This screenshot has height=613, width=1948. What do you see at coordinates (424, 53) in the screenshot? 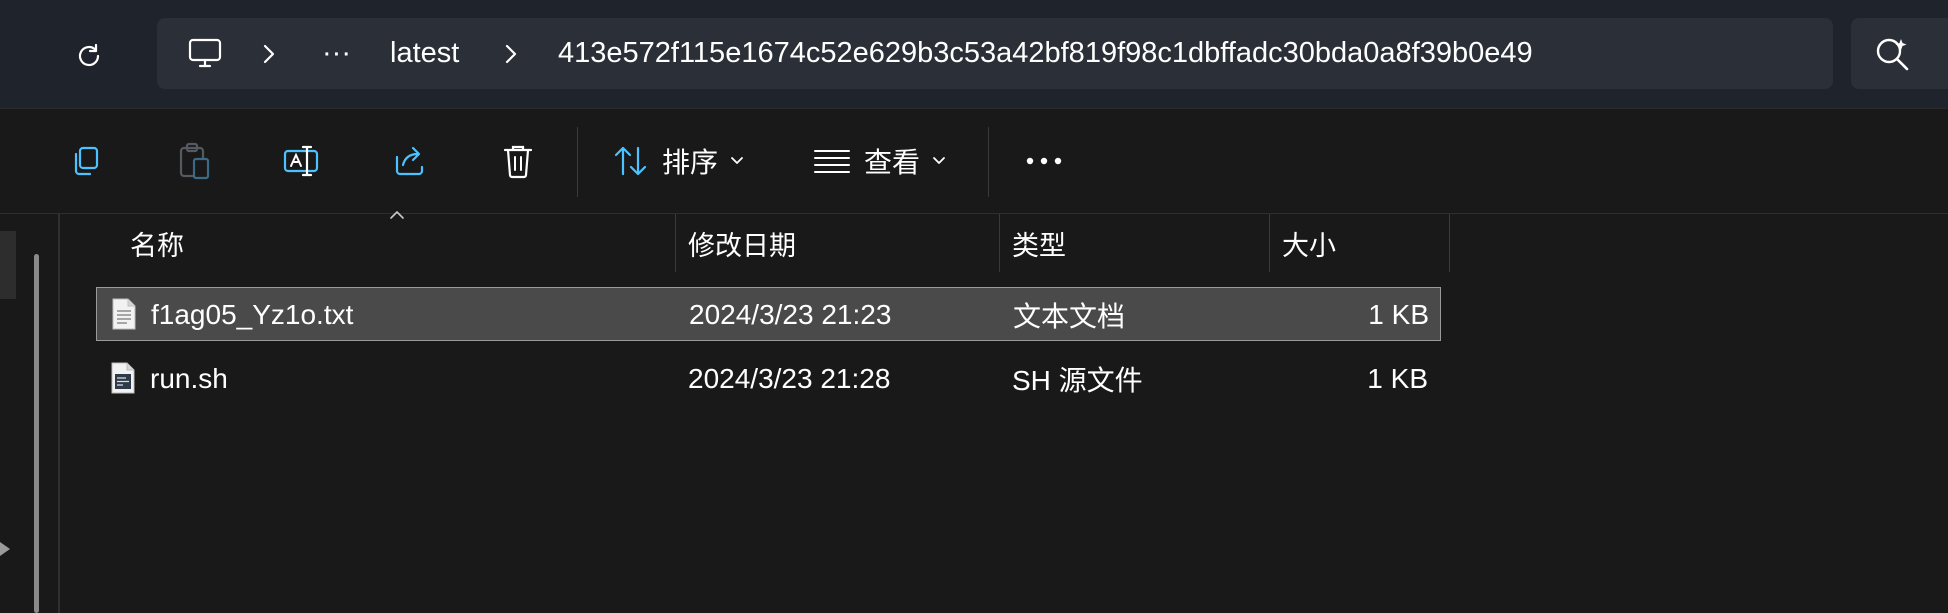
I see `breadcrumb-item-latest: latest` at bounding box center [424, 53].